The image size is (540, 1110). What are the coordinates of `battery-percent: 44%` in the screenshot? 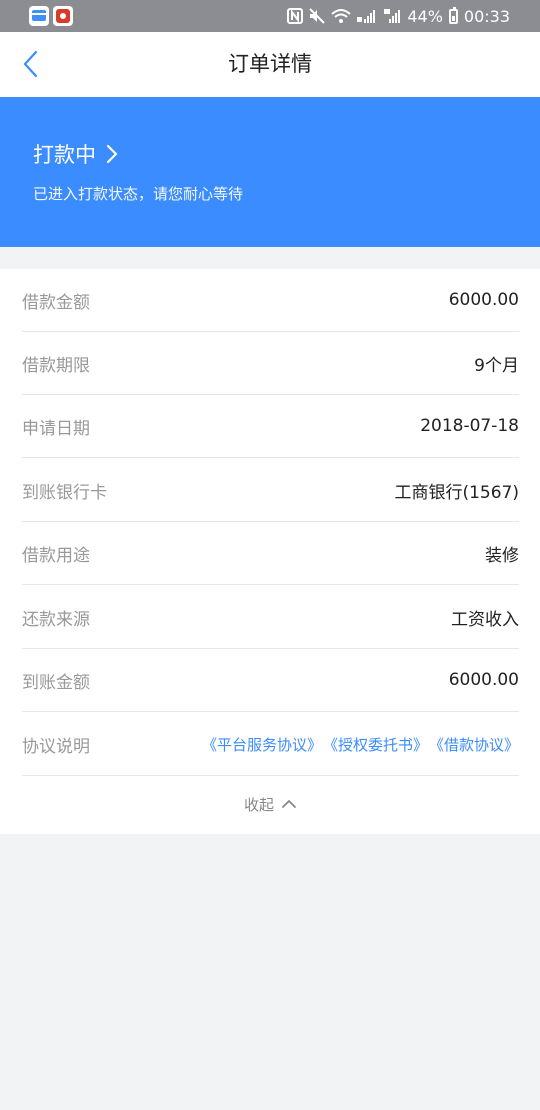 It's located at (425, 16).